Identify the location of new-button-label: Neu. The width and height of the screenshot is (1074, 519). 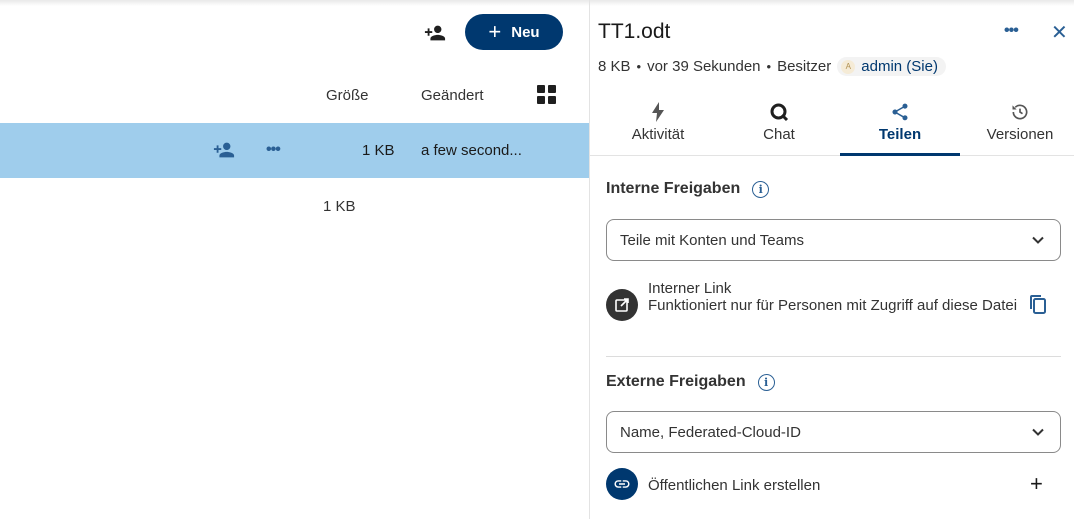
(525, 32).